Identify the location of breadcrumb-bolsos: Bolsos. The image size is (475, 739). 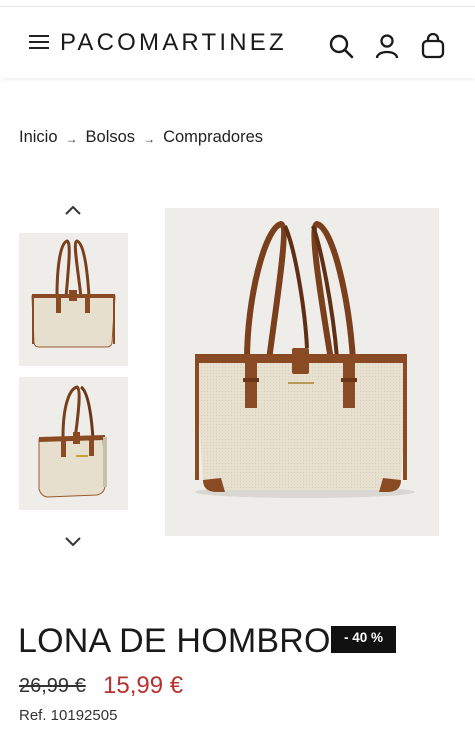
(111, 137).